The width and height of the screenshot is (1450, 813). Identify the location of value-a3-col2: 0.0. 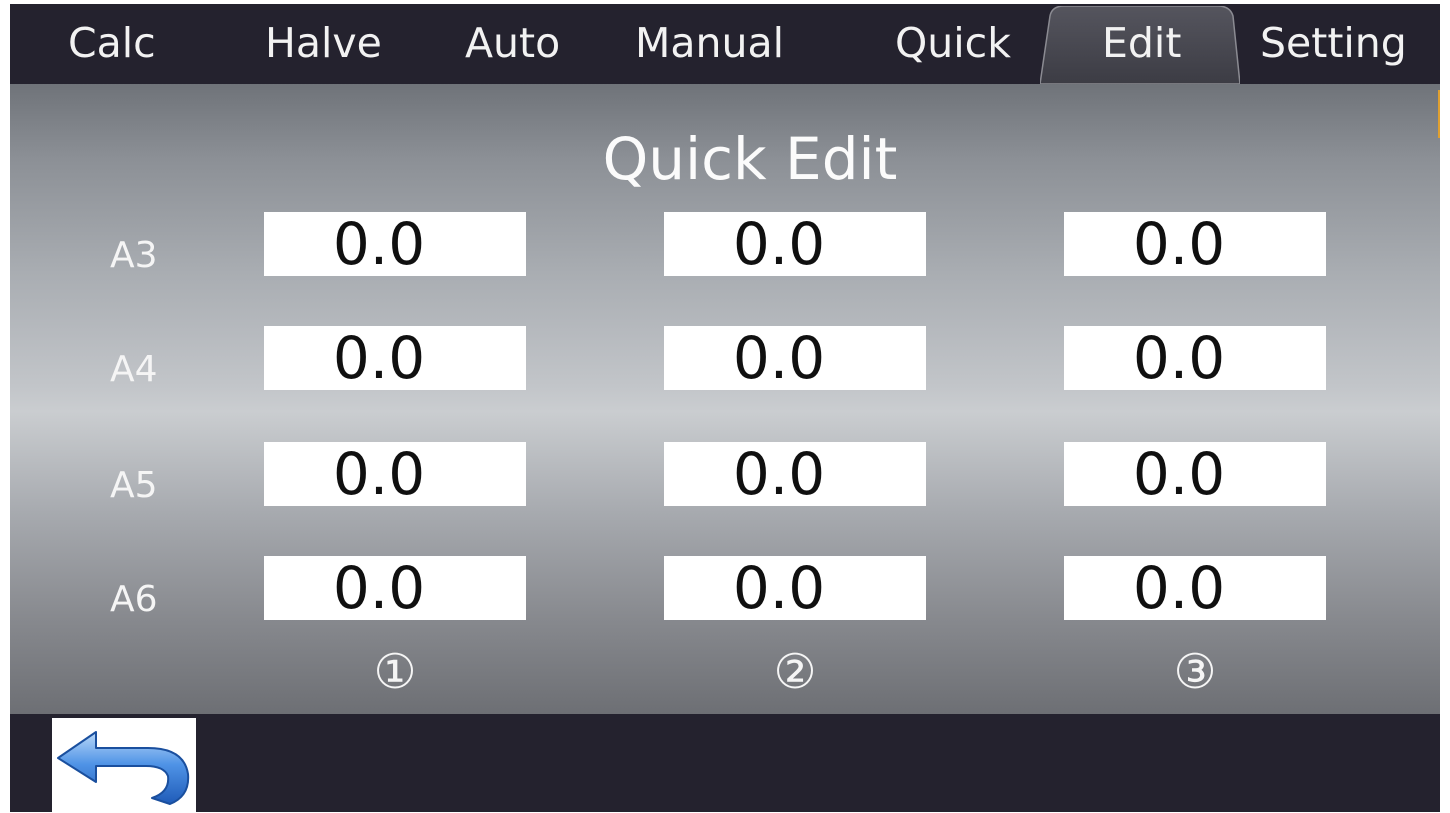
(795, 244).